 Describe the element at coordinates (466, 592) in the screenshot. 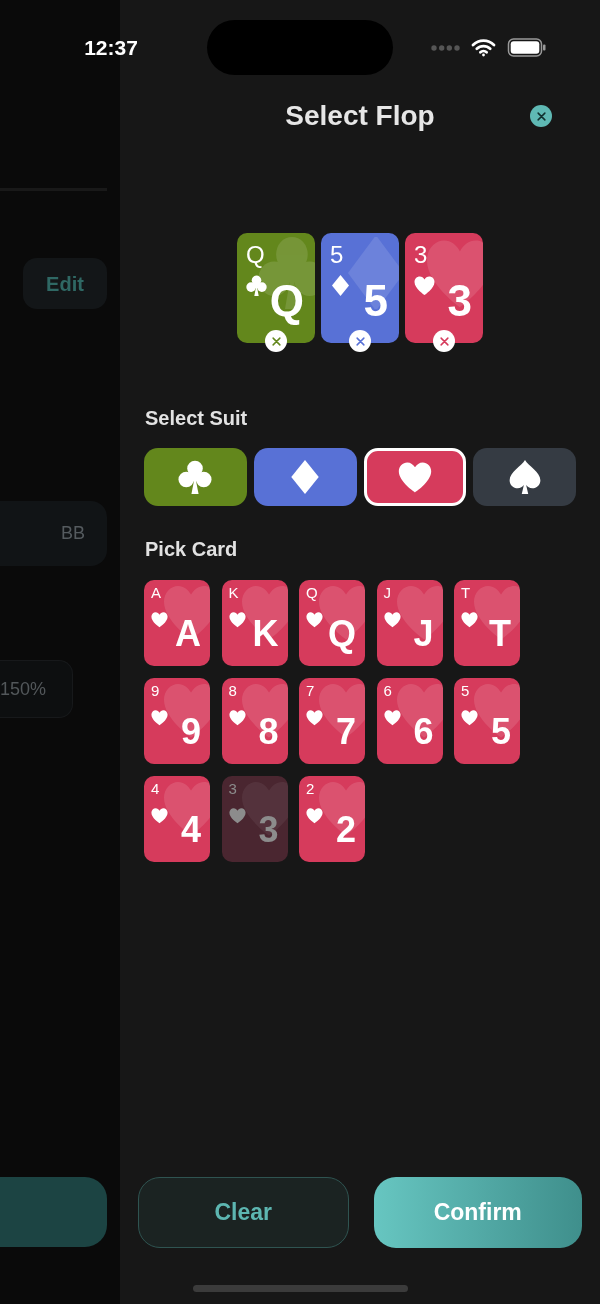

I see `card-rank: T` at that location.